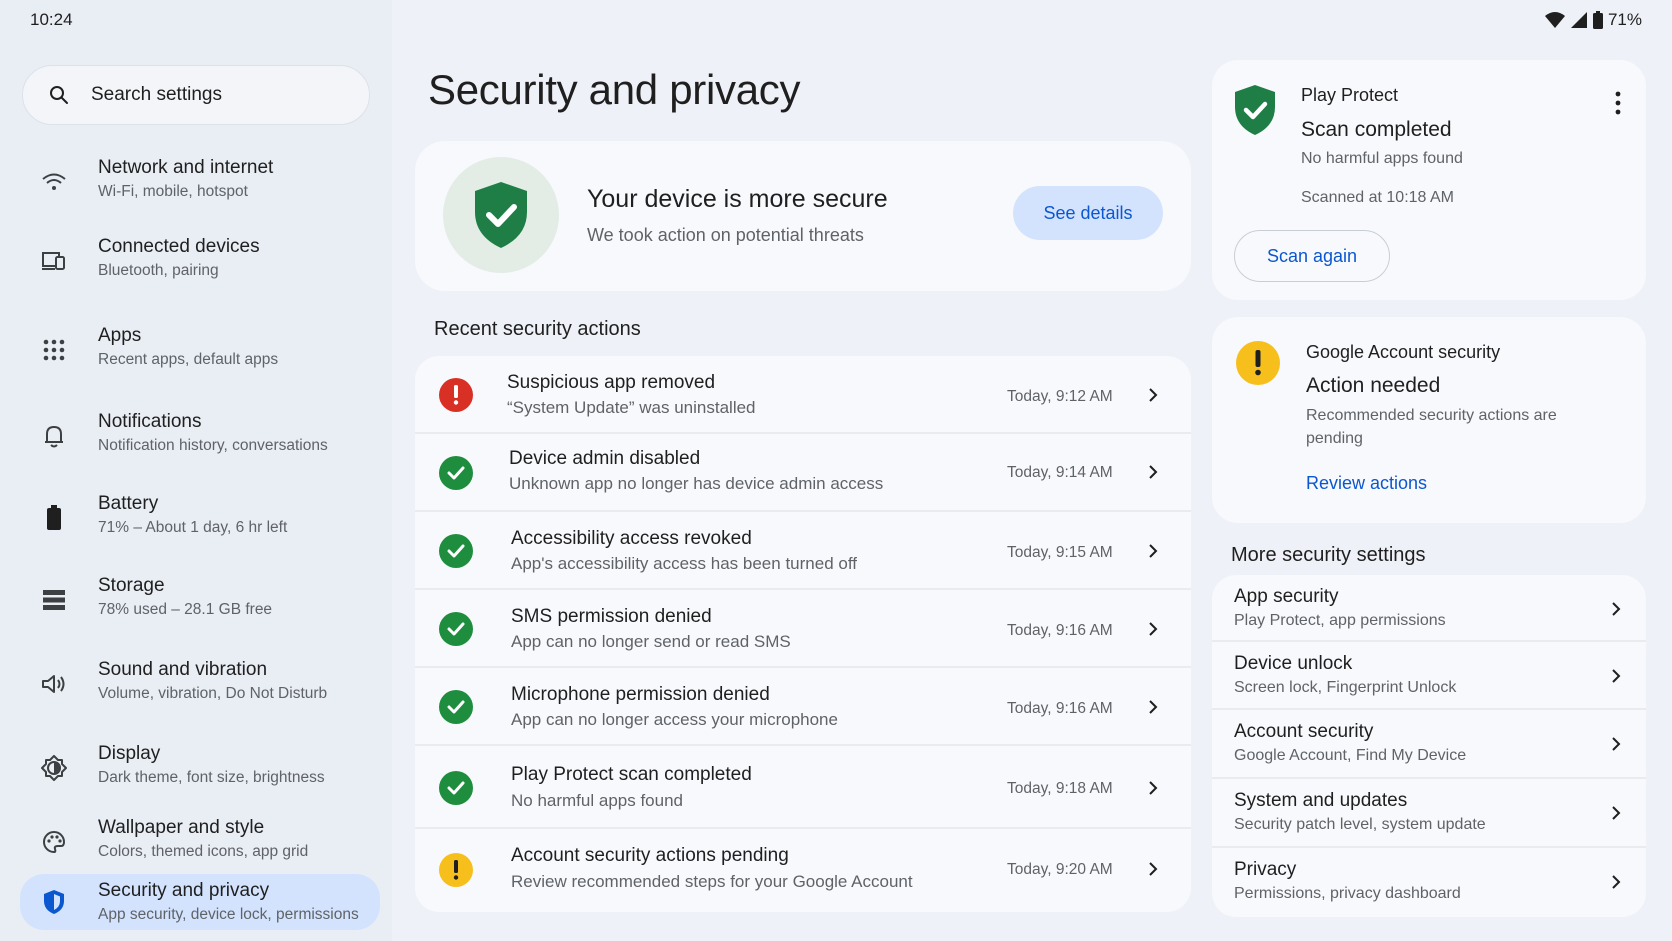 The height and width of the screenshot is (941, 1672). I want to click on setting-title: System and updates, so click(1321, 800).